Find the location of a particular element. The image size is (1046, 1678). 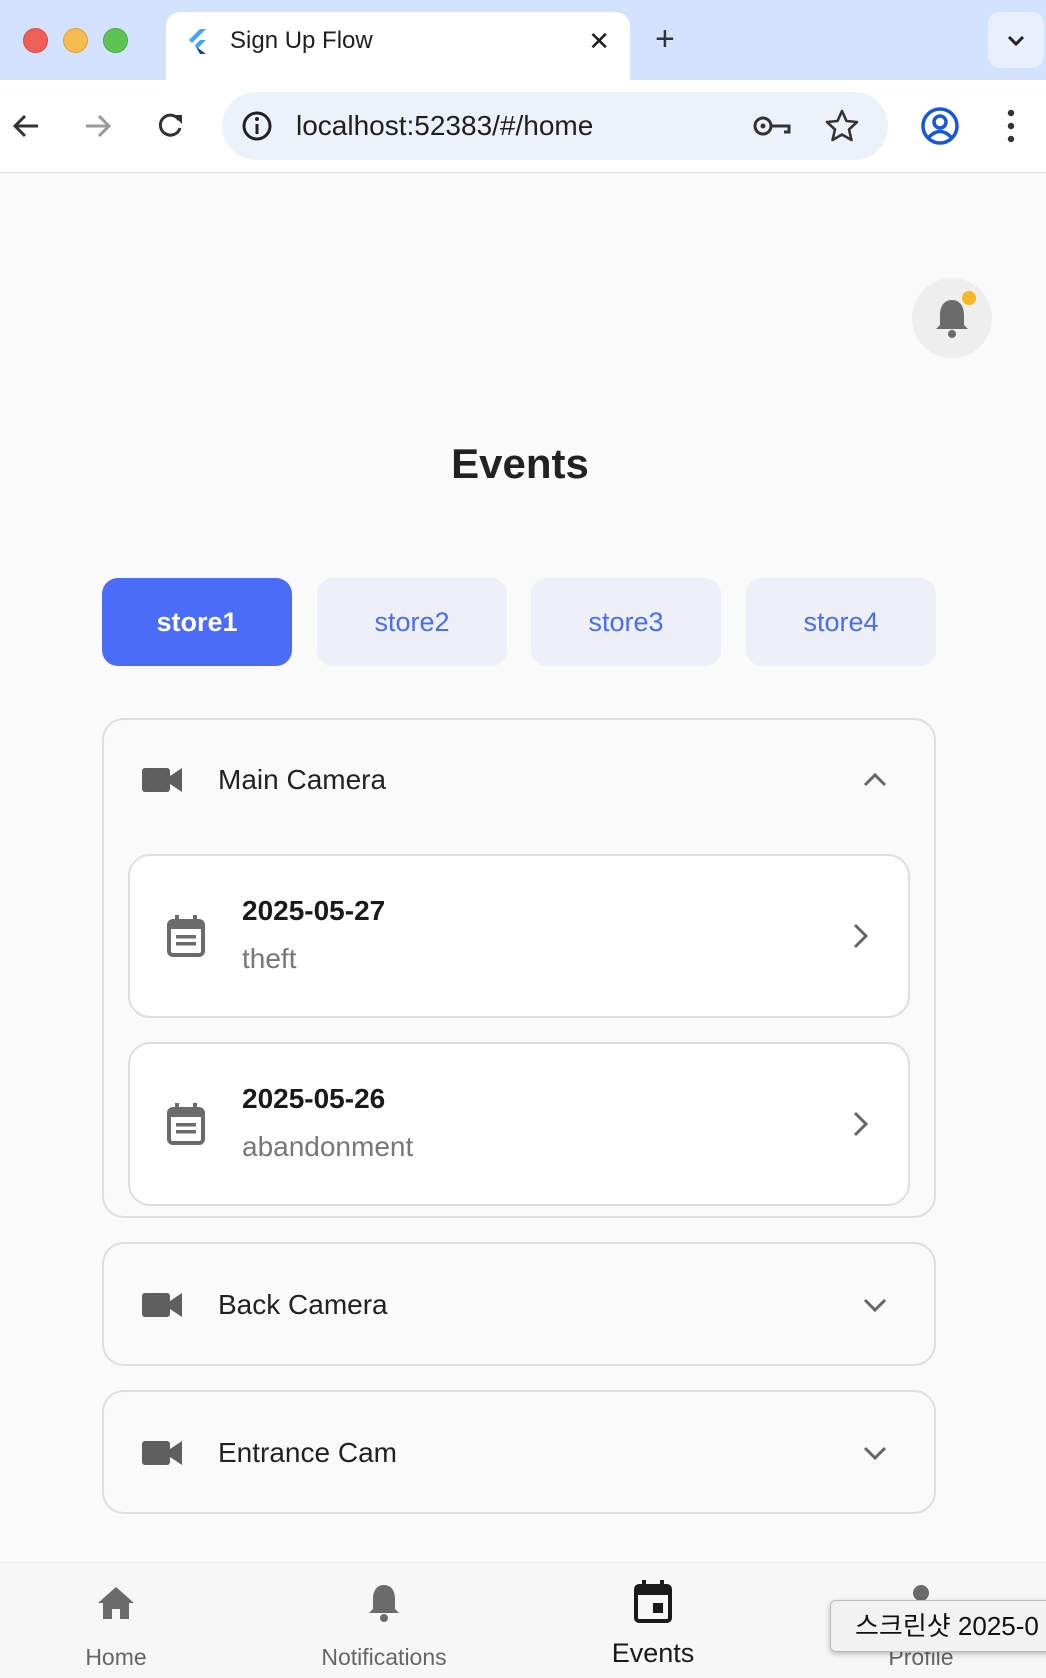

store-tabs: store1 store2 store3 store4 is located at coordinates (519, 622).